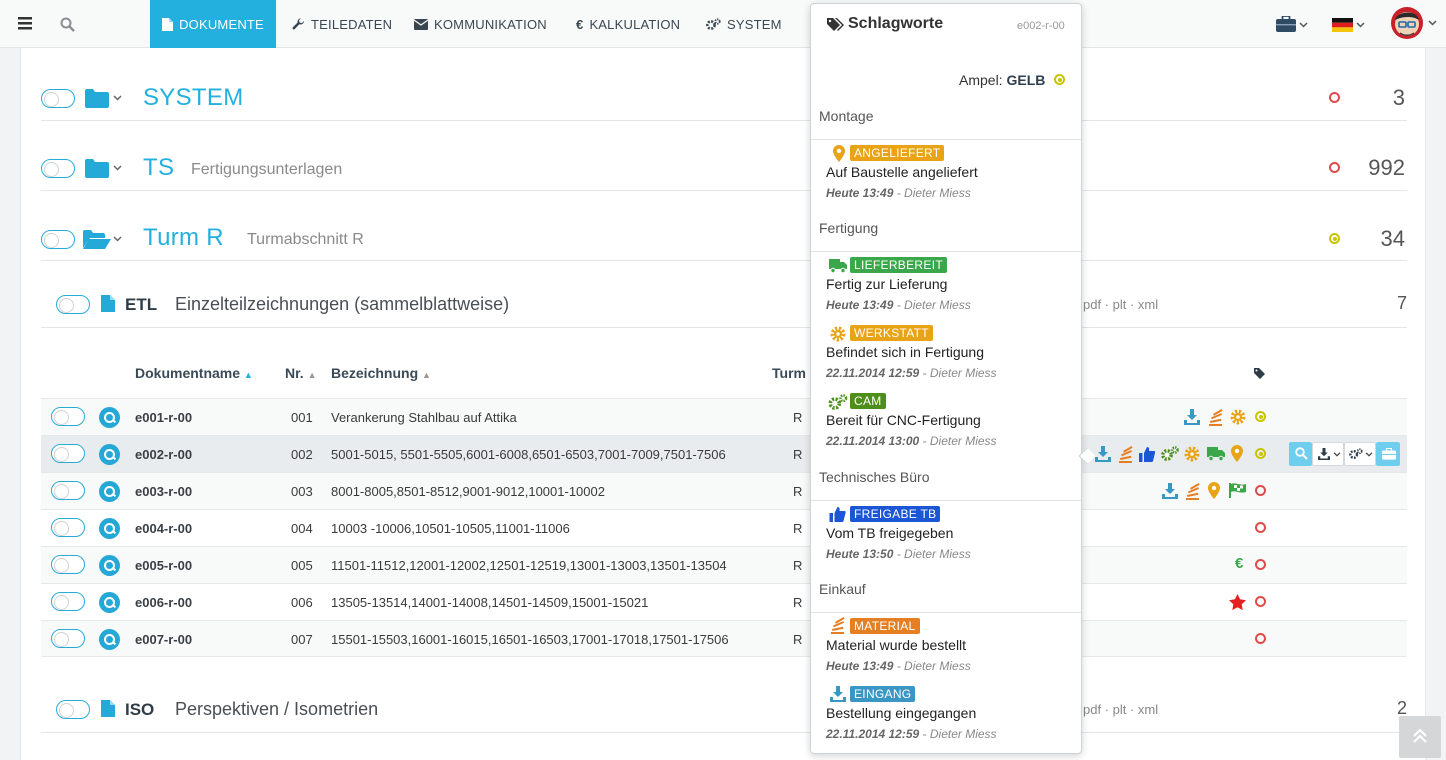 The width and height of the screenshot is (1446, 760). I want to click on row-briefcase-button, so click(1388, 454).